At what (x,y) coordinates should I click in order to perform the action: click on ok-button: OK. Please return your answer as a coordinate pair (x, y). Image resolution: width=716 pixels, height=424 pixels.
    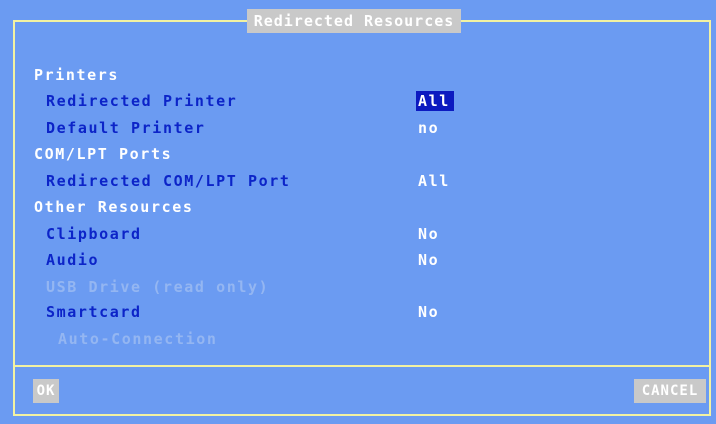
    Looking at the image, I should click on (46, 391).